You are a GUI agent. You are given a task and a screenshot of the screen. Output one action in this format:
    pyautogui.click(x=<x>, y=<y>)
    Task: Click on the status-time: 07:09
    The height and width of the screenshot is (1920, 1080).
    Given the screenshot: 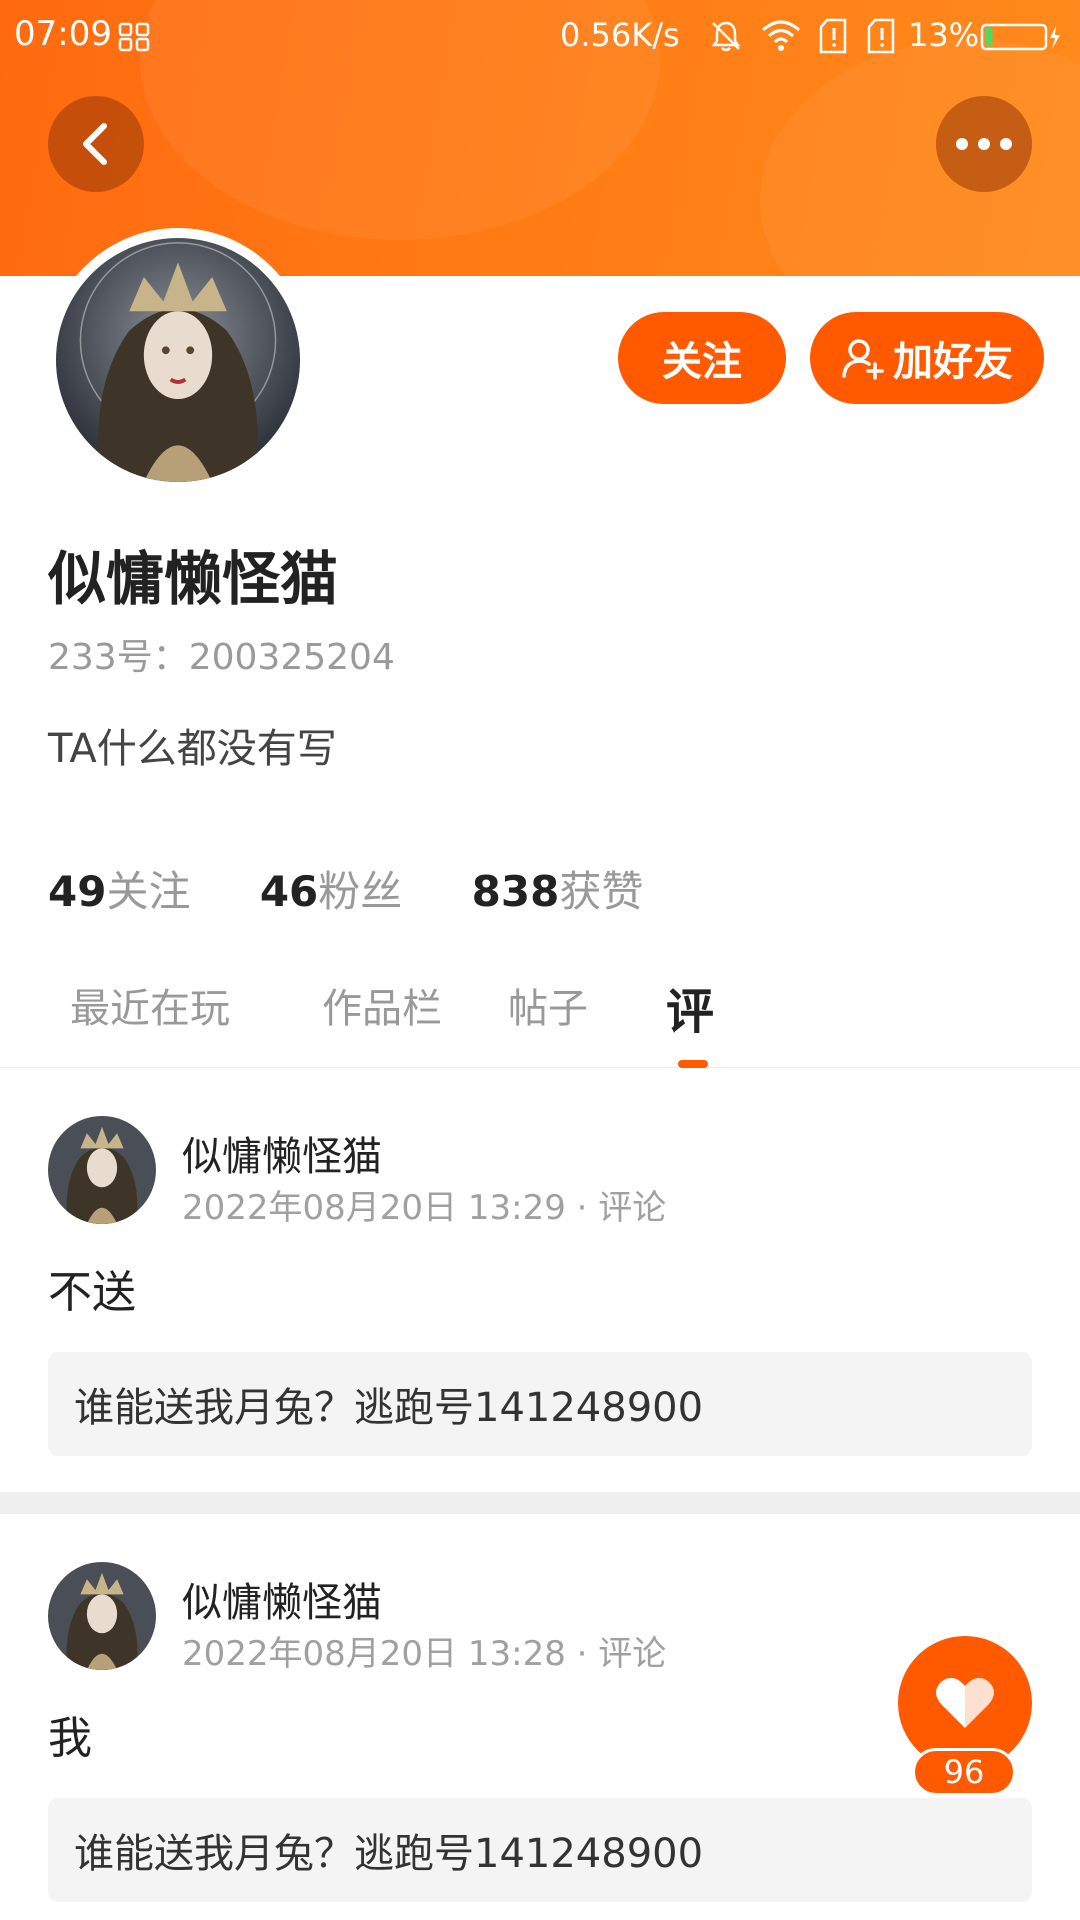 What is the action you would take?
    pyautogui.click(x=63, y=34)
    